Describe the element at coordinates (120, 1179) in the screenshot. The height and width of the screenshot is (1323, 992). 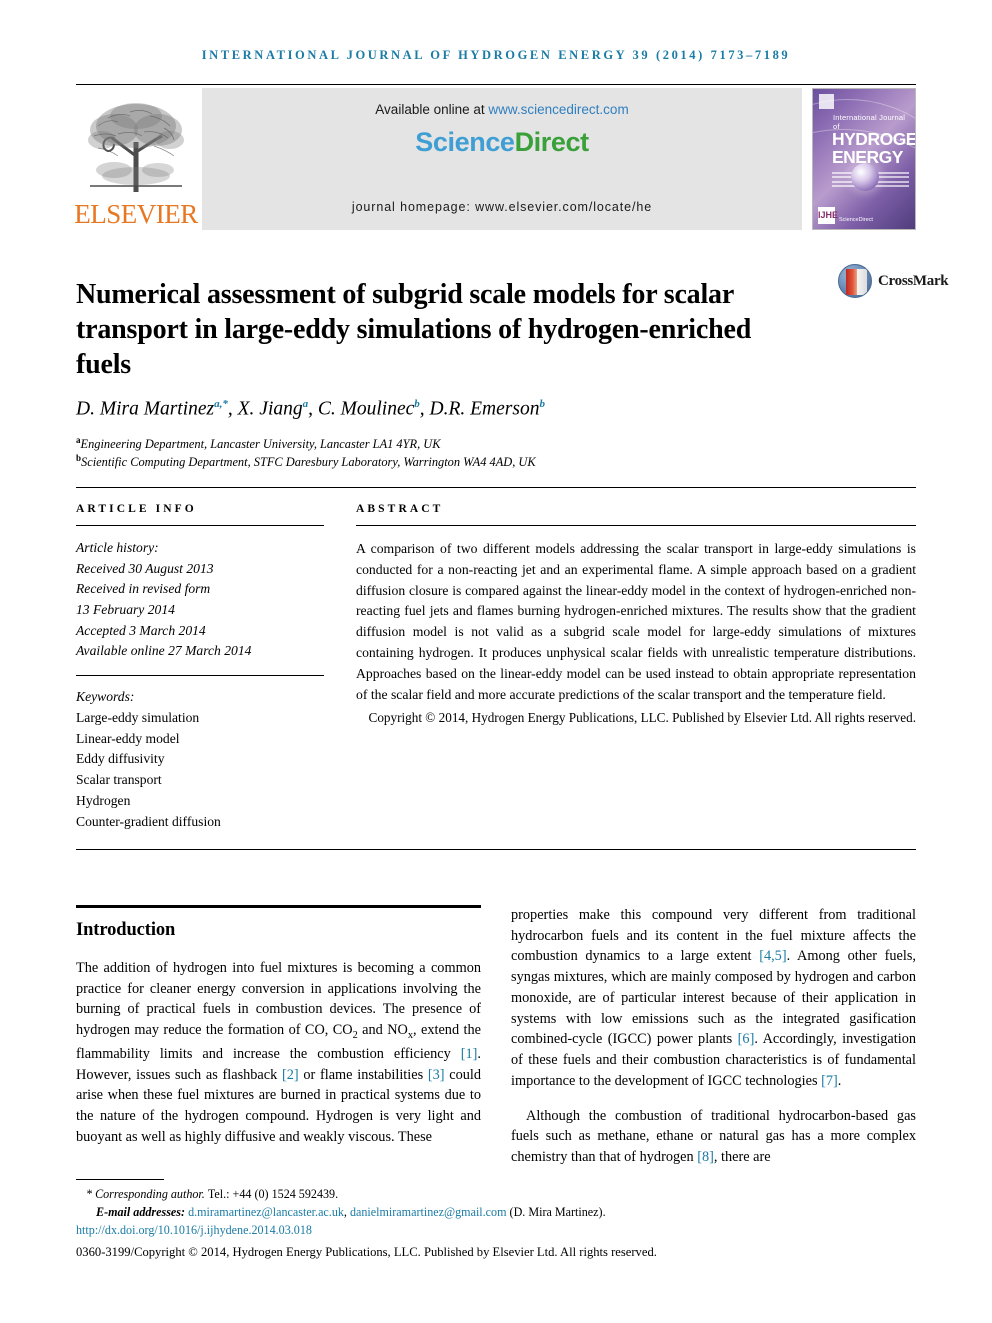
I see `footnote-rule` at that location.